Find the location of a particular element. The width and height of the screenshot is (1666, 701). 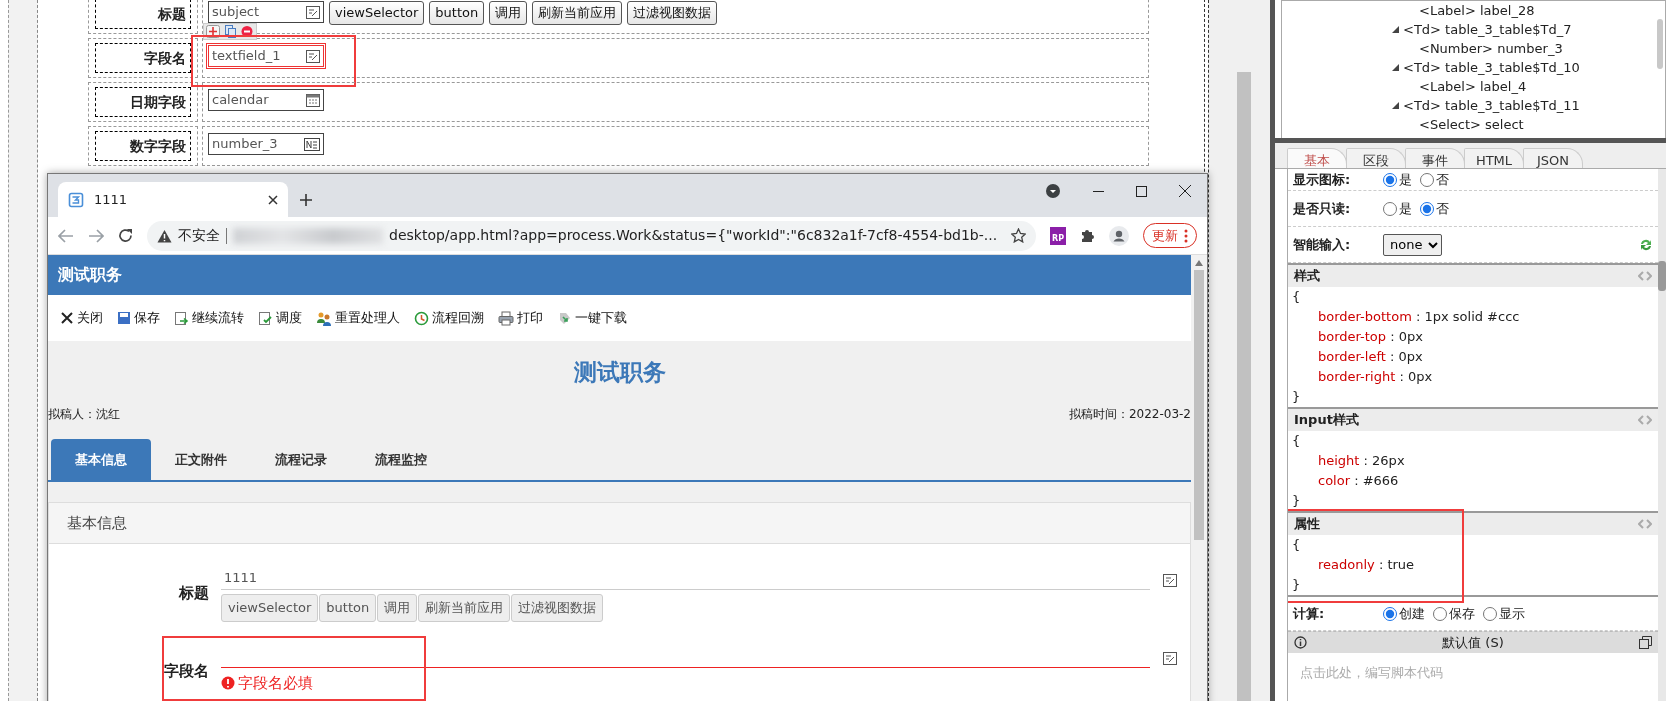

new-tab-icon is located at coordinates (306, 200).